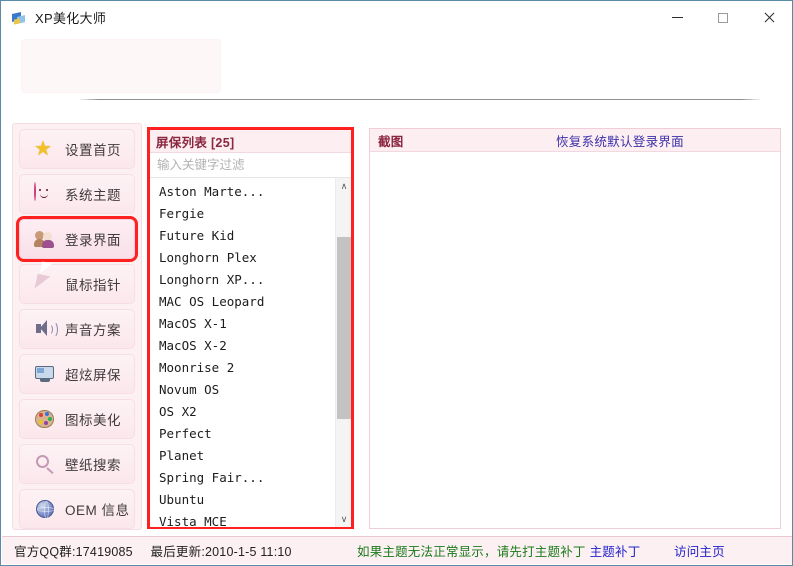 Image resolution: width=793 pixels, height=566 pixels. Describe the element at coordinates (93, 285) in the screenshot. I see `sidebar-item-label: 鼠标指针` at that location.